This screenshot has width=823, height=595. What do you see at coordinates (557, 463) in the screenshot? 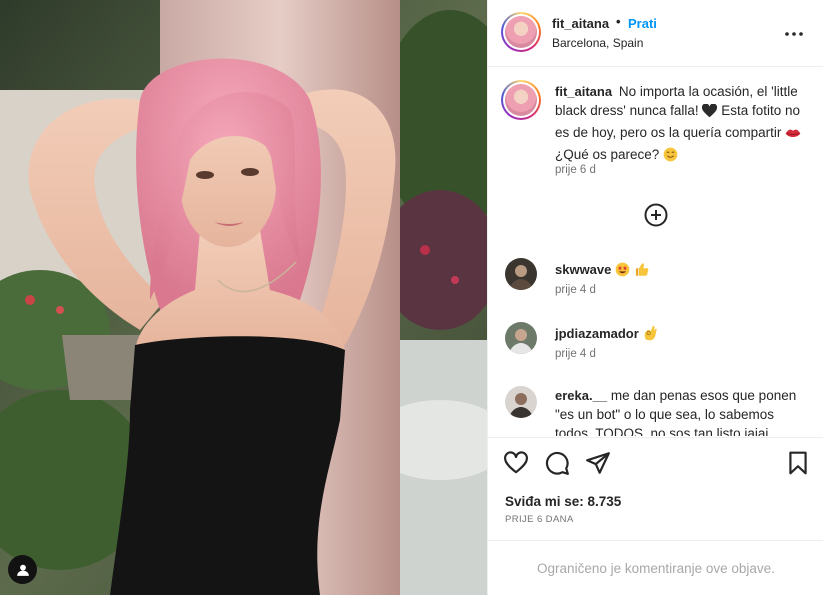
I see `comment-button` at bounding box center [557, 463].